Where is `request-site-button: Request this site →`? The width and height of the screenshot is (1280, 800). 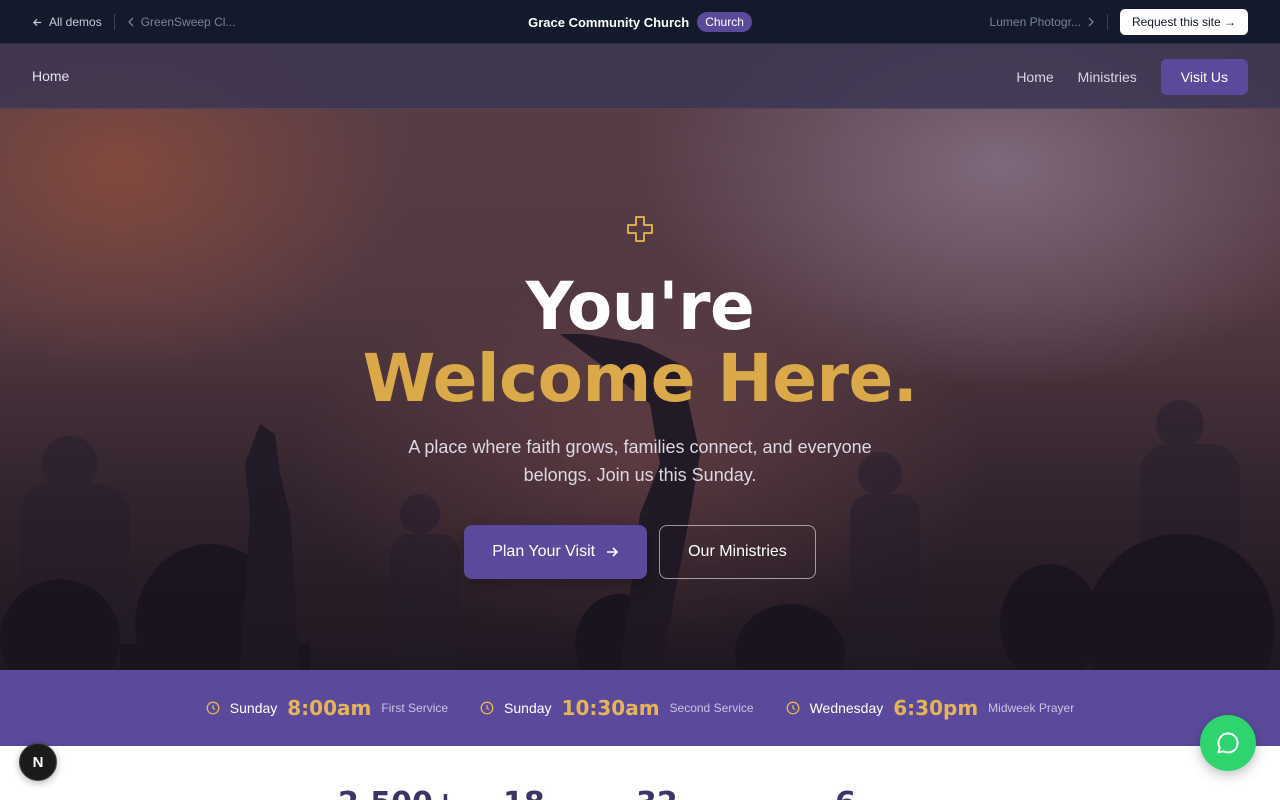 request-site-button: Request this site → is located at coordinates (1183, 22).